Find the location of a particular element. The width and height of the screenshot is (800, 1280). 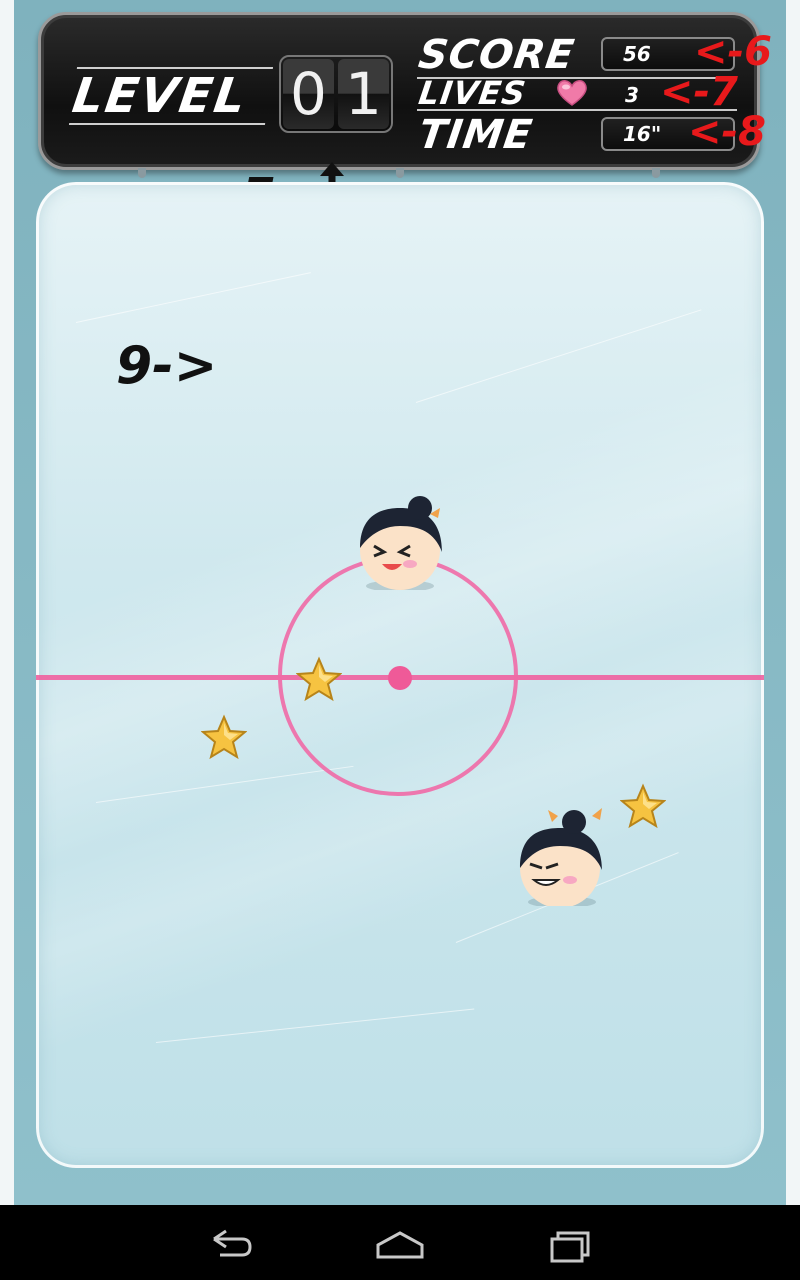

system-navigation-bar is located at coordinates (400, 1242).